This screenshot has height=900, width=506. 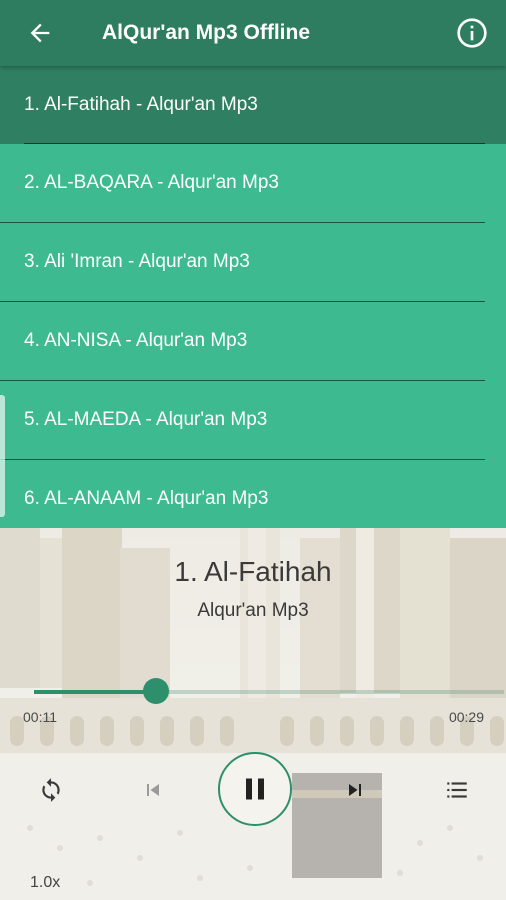 What do you see at coordinates (466, 717) in the screenshot?
I see `total-time: 00:29` at bounding box center [466, 717].